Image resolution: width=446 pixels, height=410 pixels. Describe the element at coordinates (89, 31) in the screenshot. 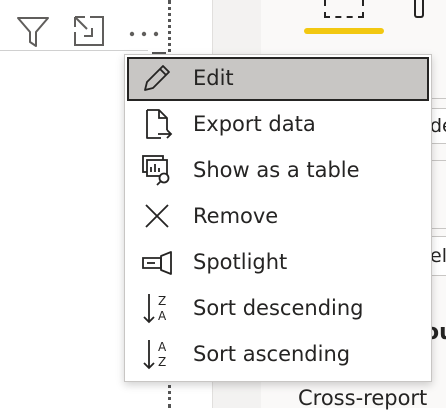

I see `focus-mode-icon` at that location.